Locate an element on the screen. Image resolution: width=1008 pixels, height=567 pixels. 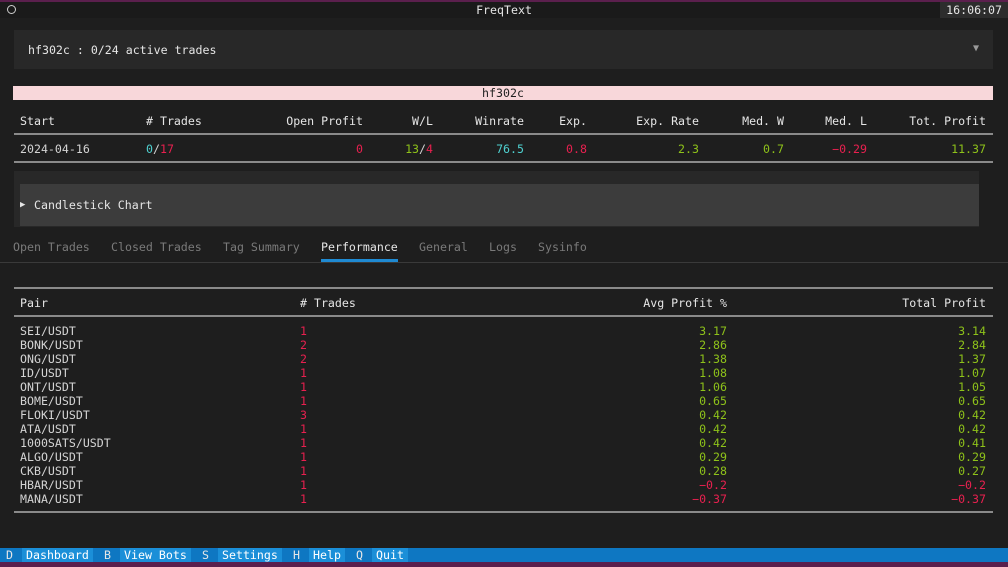
candlestick-collapsible: ▶ Candlestick Chart is located at coordinates (499, 205).